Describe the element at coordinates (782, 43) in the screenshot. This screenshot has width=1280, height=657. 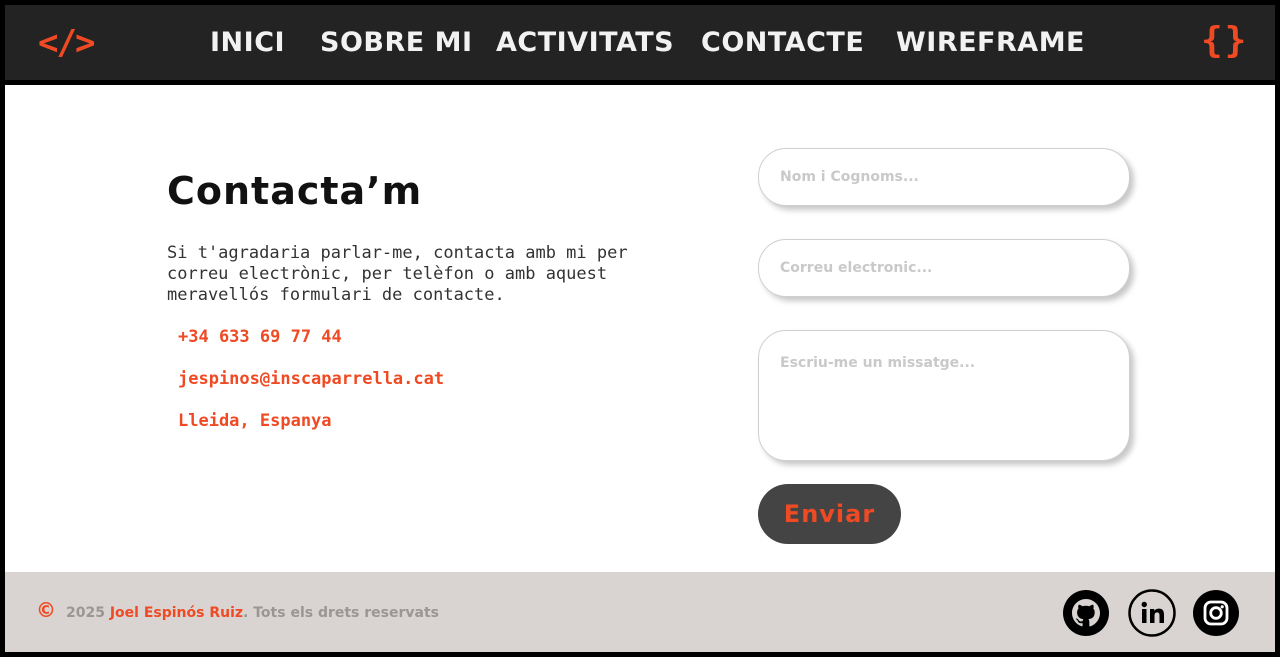
I see `nav-item-contacte: CONTACTE` at that location.